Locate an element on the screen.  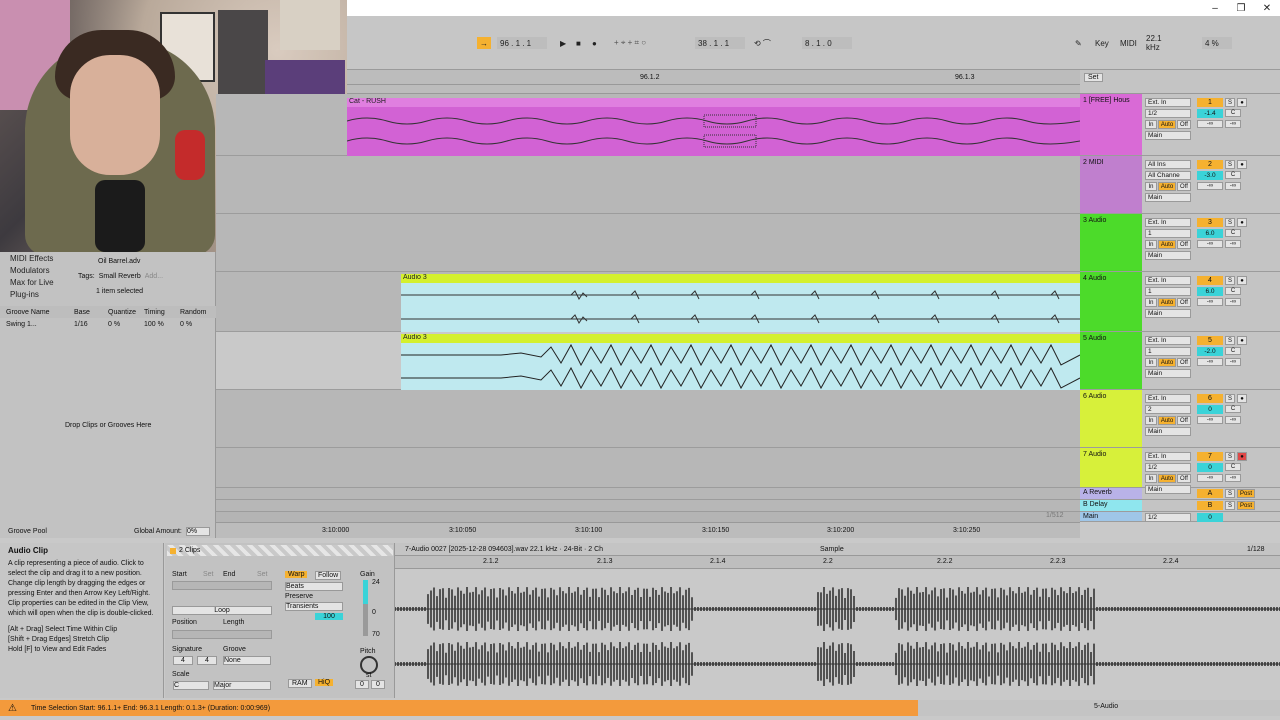
track-activator: 4 is located at coordinates (1210, 280).